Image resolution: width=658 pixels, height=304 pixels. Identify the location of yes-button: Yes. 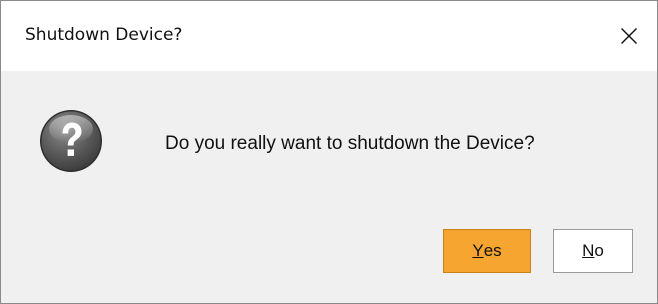
(487, 251).